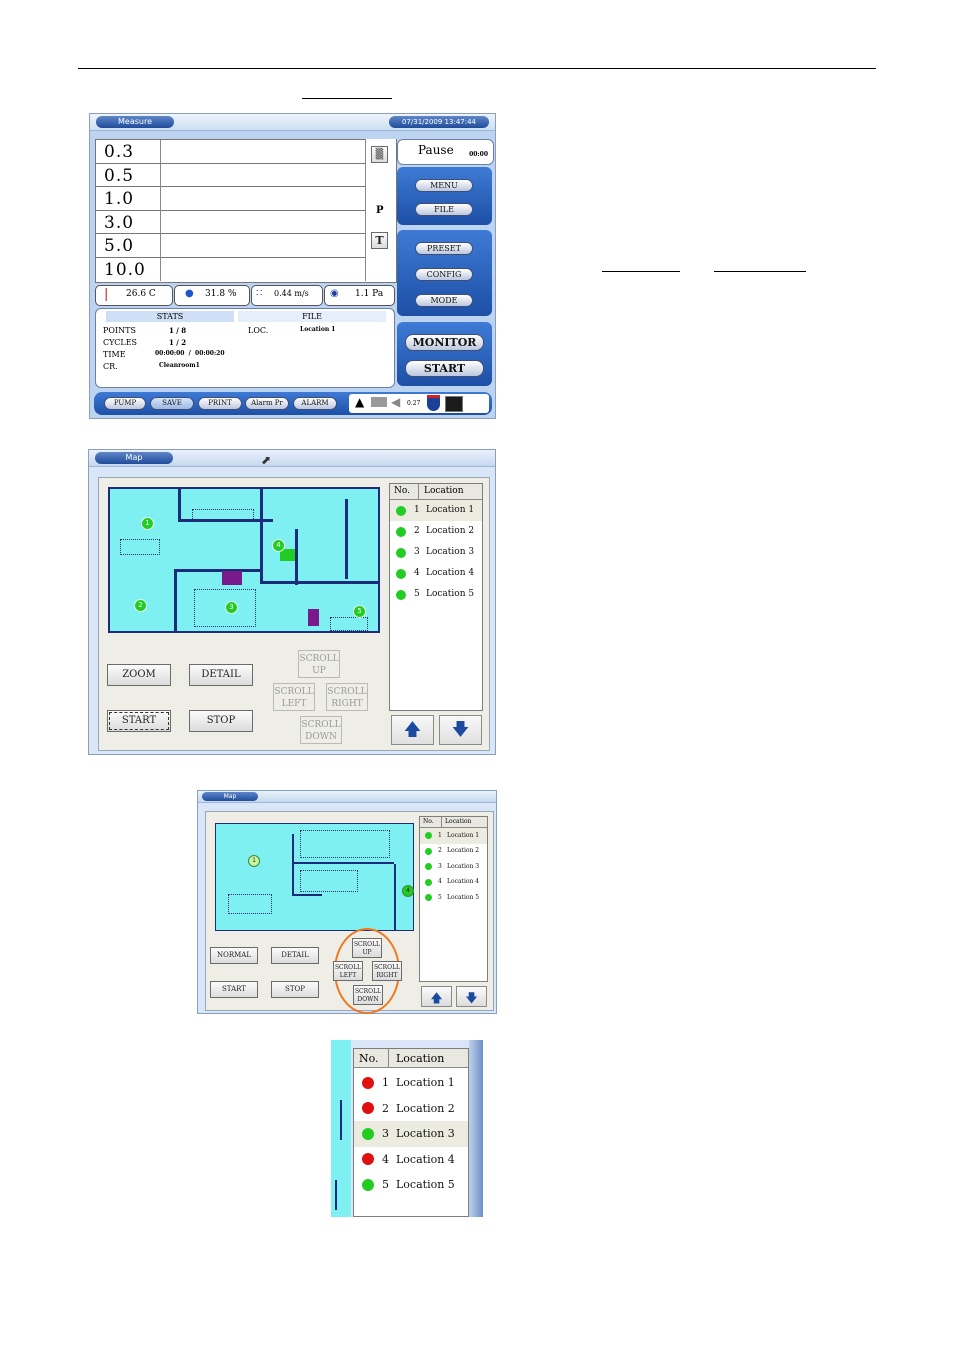  Describe the element at coordinates (444, 274) in the screenshot. I see `config-button: CONFIG` at that location.